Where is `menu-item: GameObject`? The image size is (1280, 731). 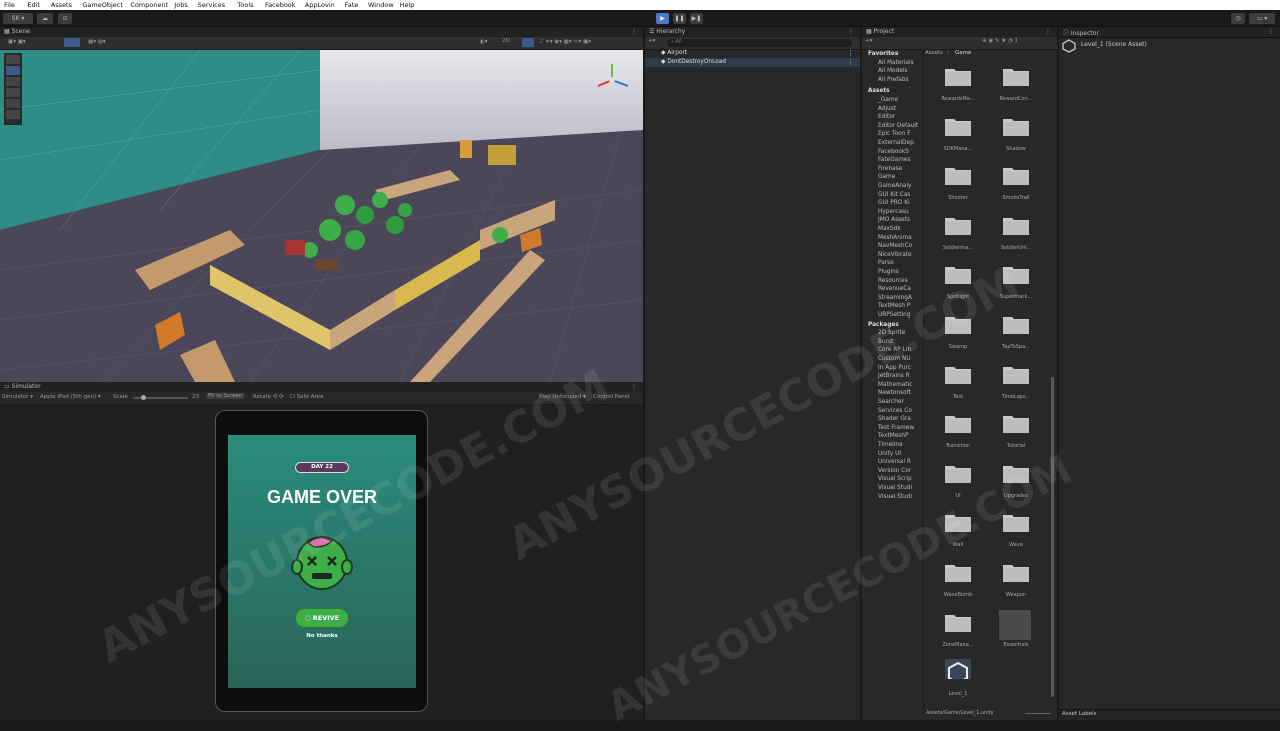
menu-item: GameObject is located at coordinates (102, 5).